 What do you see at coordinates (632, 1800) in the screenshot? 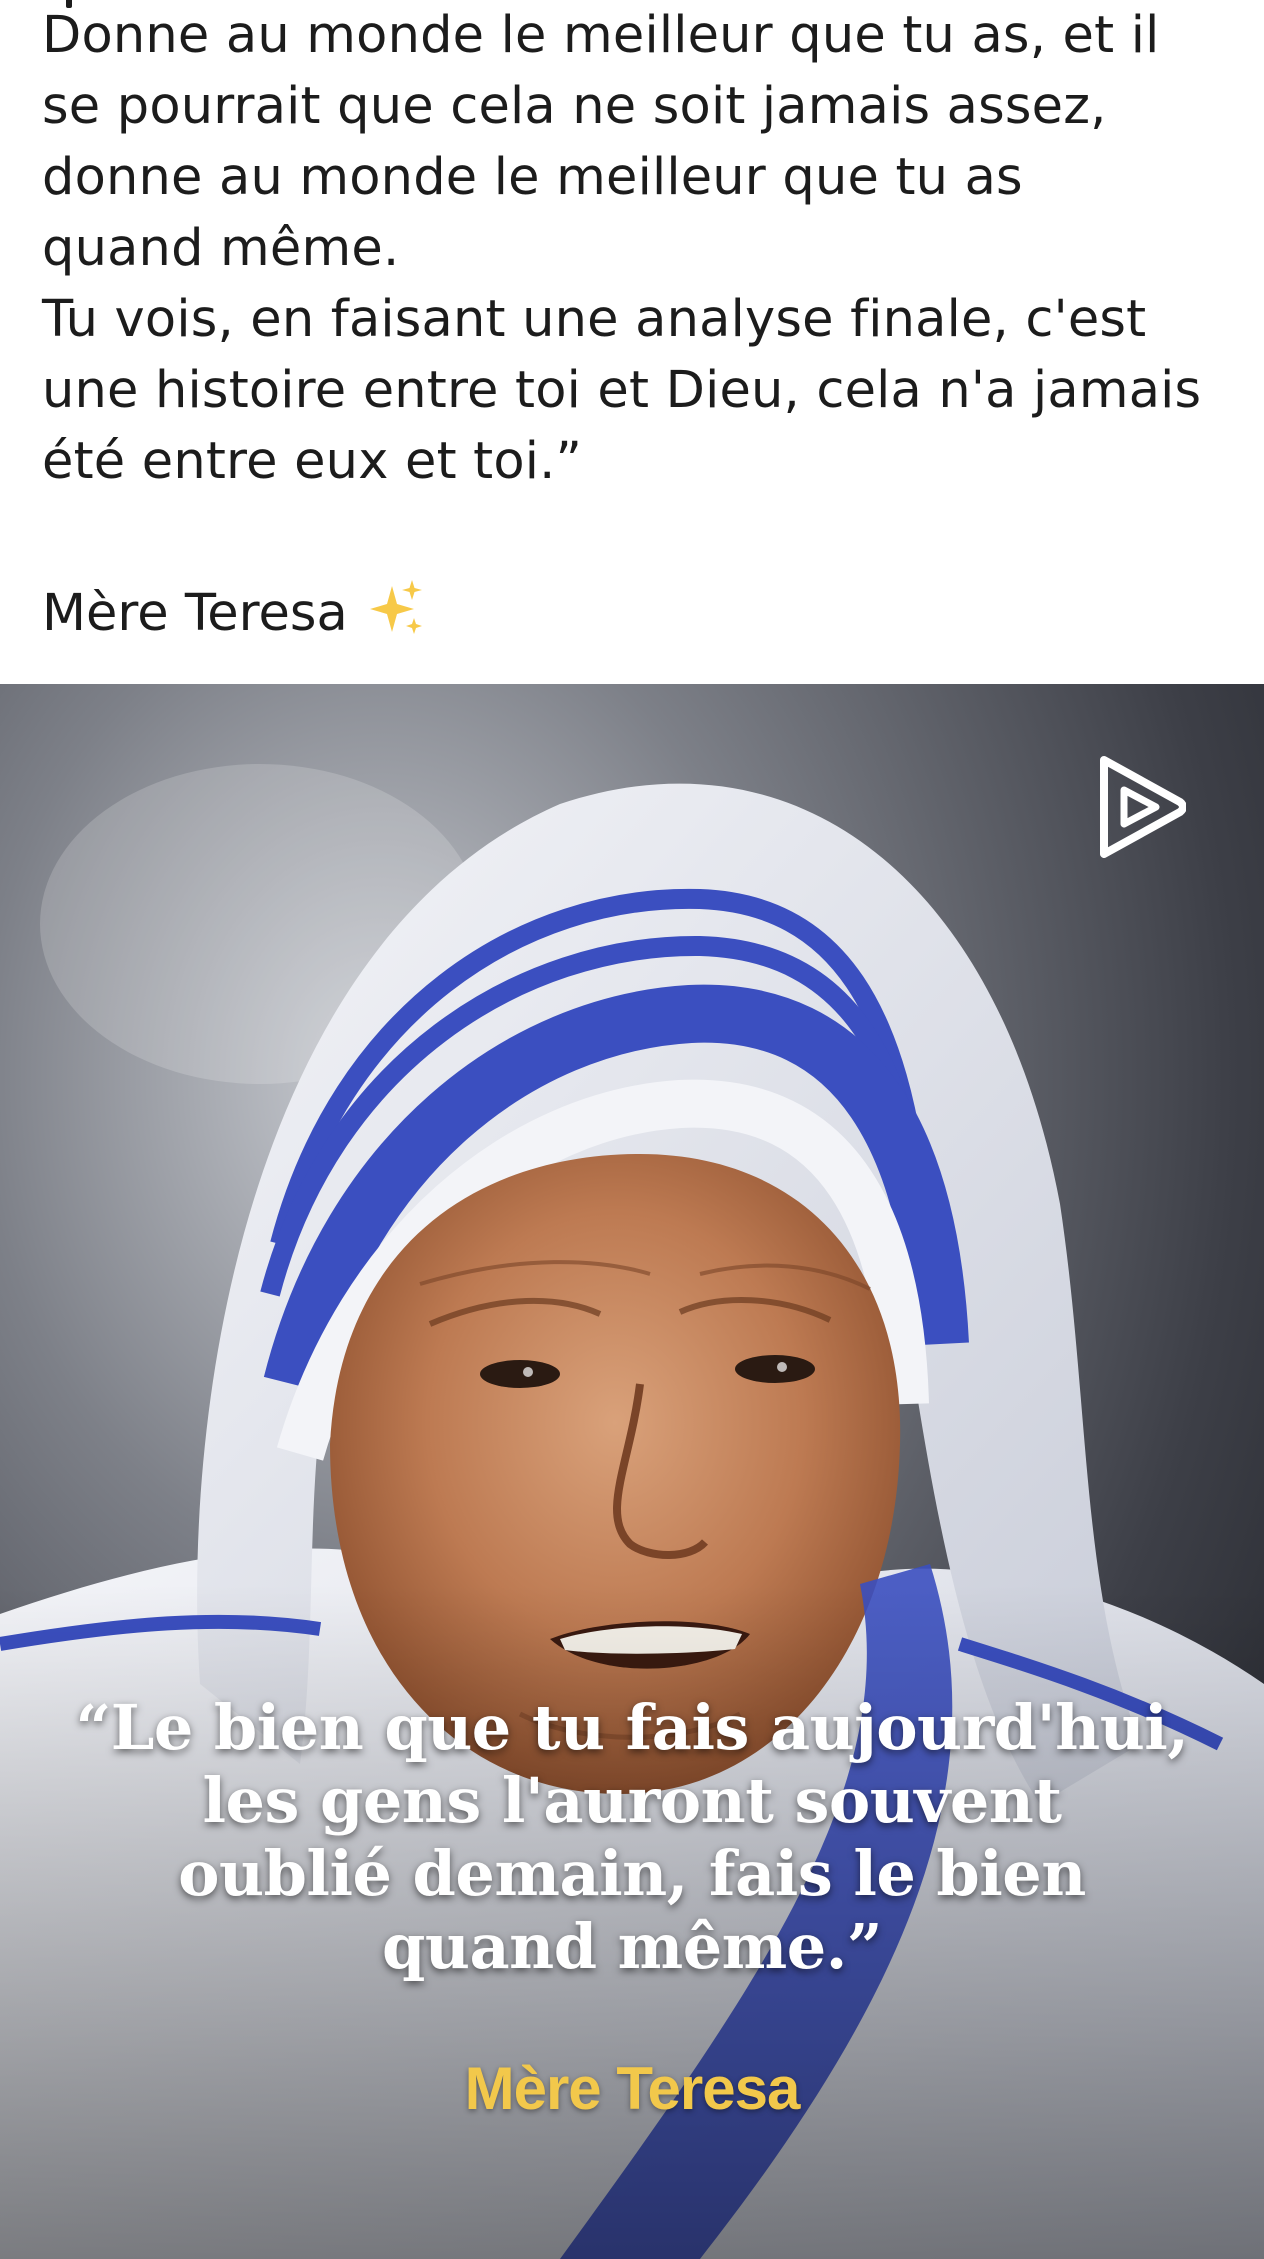
I see `quote-line: les gens l'auront souvent` at bounding box center [632, 1800].